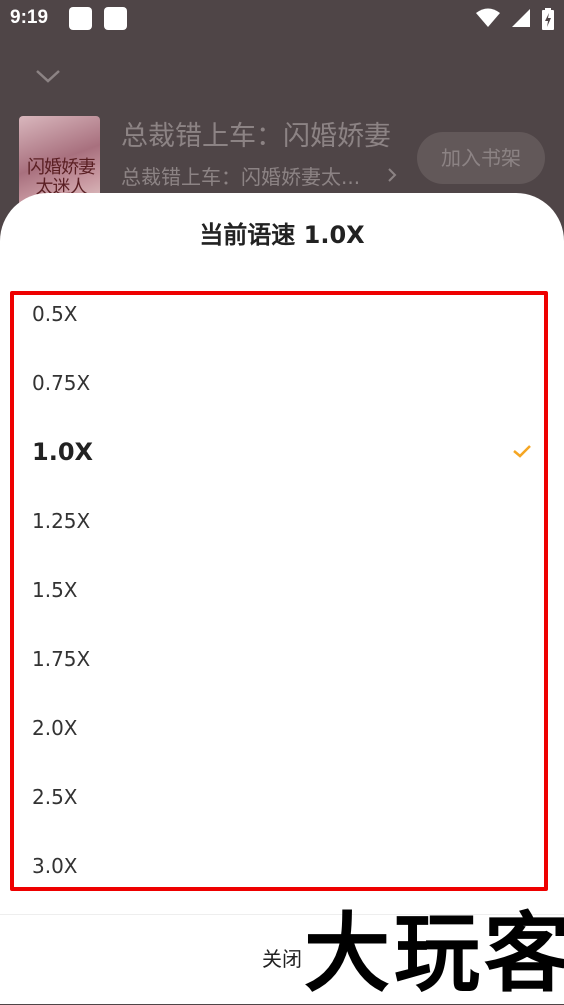  What do you see at coordinates (392, 175) in the screenshot?
I see `chevron-right-icon` at bounding box center [392, 175].